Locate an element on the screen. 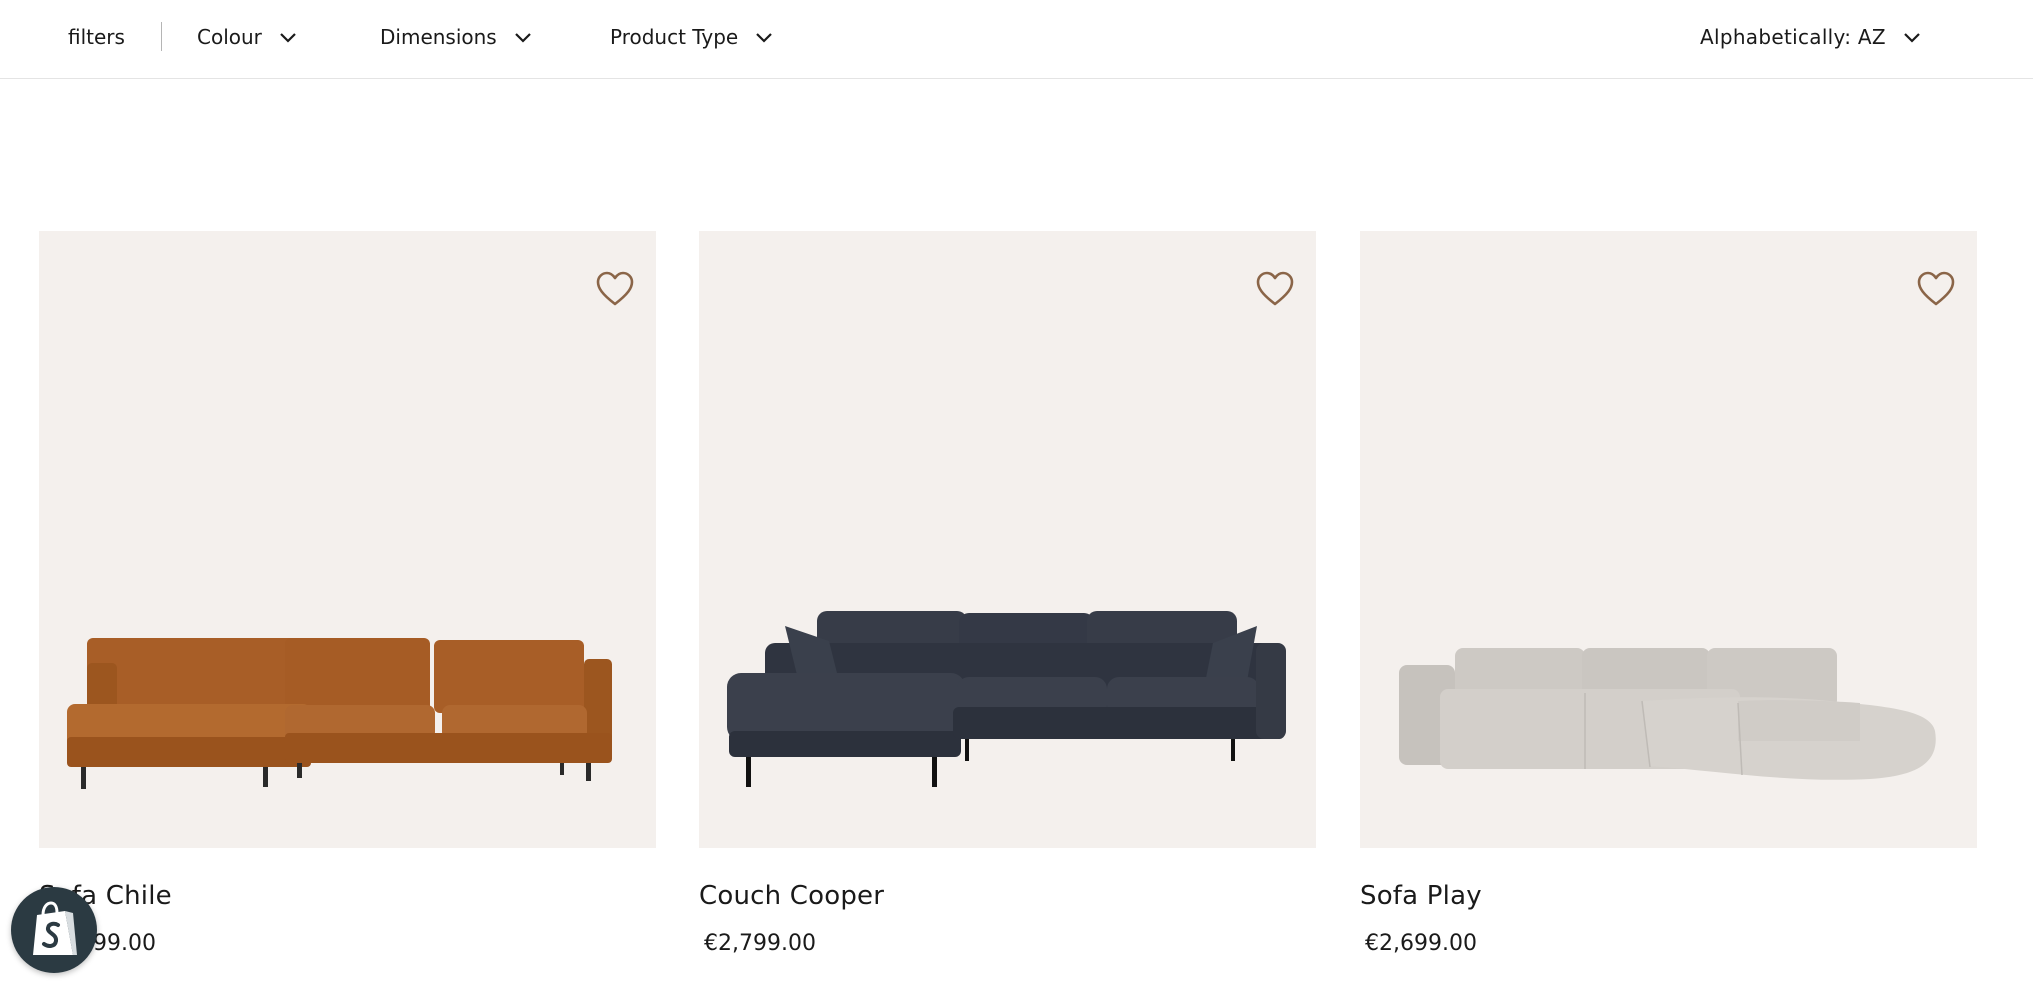  dimensions-filter-dropdown: Dimensions is located at coordinates (456, 37).